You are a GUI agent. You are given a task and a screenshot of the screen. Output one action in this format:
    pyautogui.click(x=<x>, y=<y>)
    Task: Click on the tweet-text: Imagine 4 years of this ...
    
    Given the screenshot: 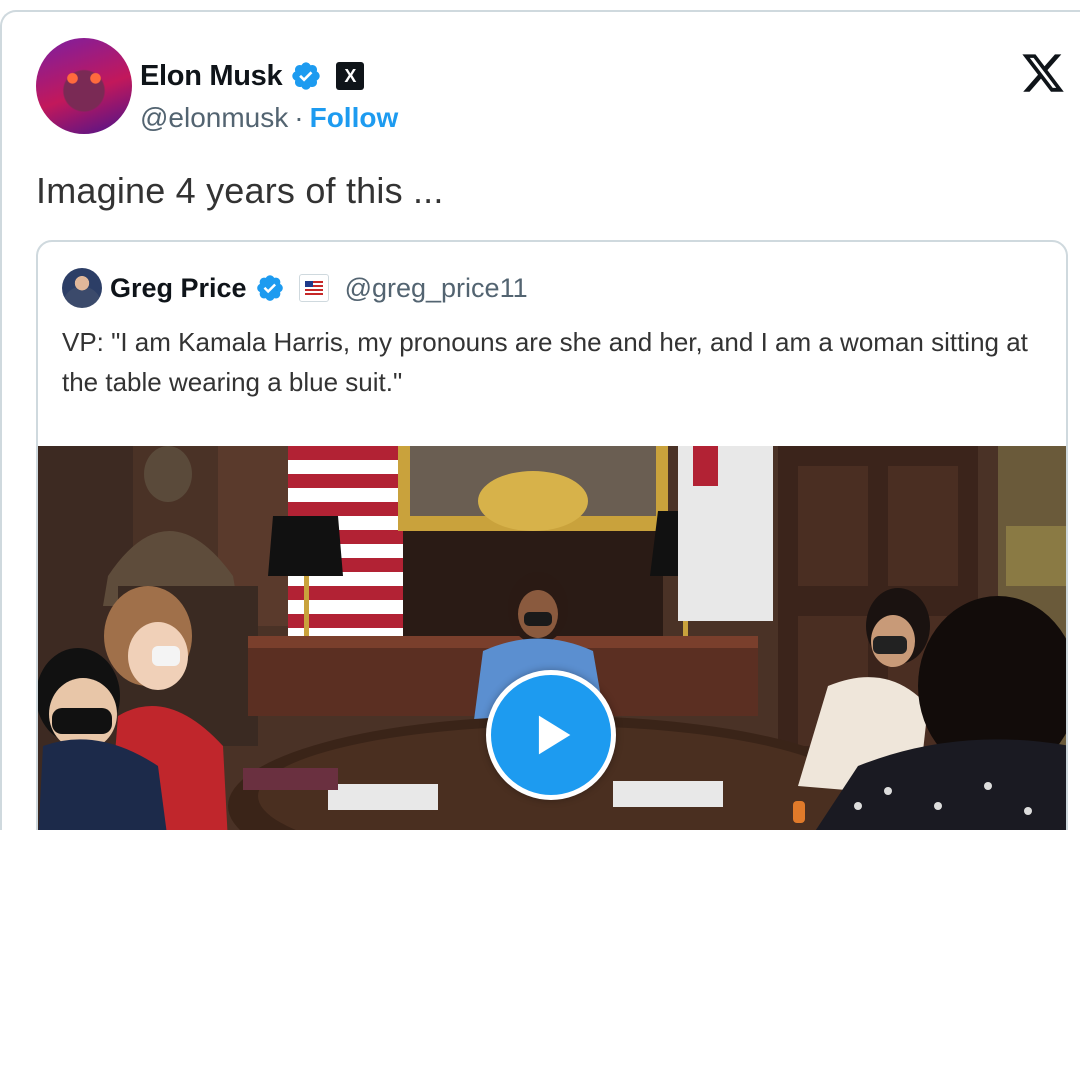 What is the action you would take?
    pyautogui.click(x=240, y=190)
    